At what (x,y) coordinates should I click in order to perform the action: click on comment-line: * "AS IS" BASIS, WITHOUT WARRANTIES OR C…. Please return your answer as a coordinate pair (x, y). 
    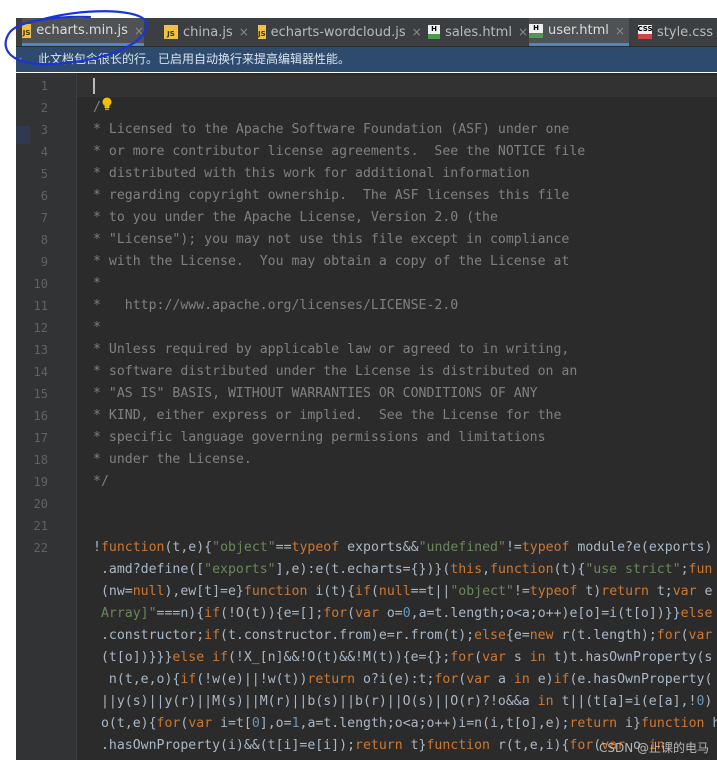
    Looking at the image, I should click on (315, 393).